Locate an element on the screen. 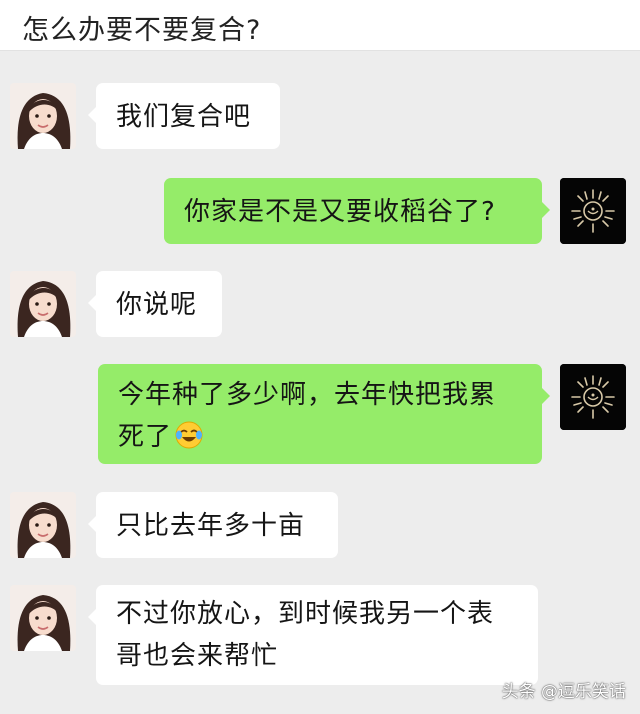 The height and width of the screenshot is (714, 640). message-text: 你说呢 is located at coordinates (157, 305).